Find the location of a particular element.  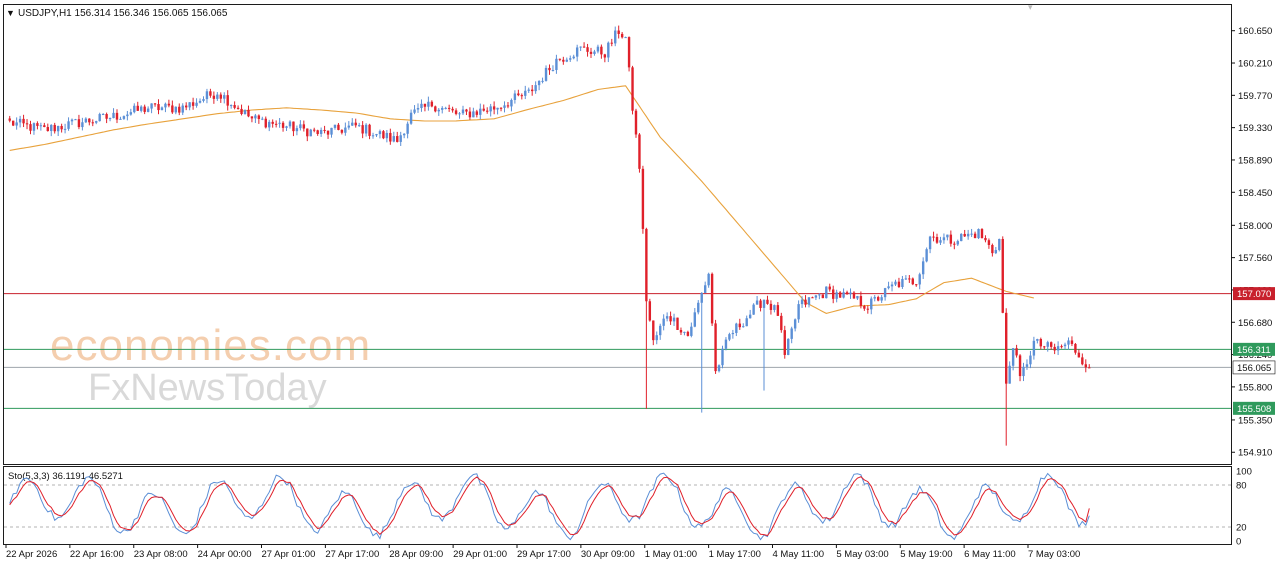

dropdown-arrow-icon: ▼ is located at coordinates (10, 13).